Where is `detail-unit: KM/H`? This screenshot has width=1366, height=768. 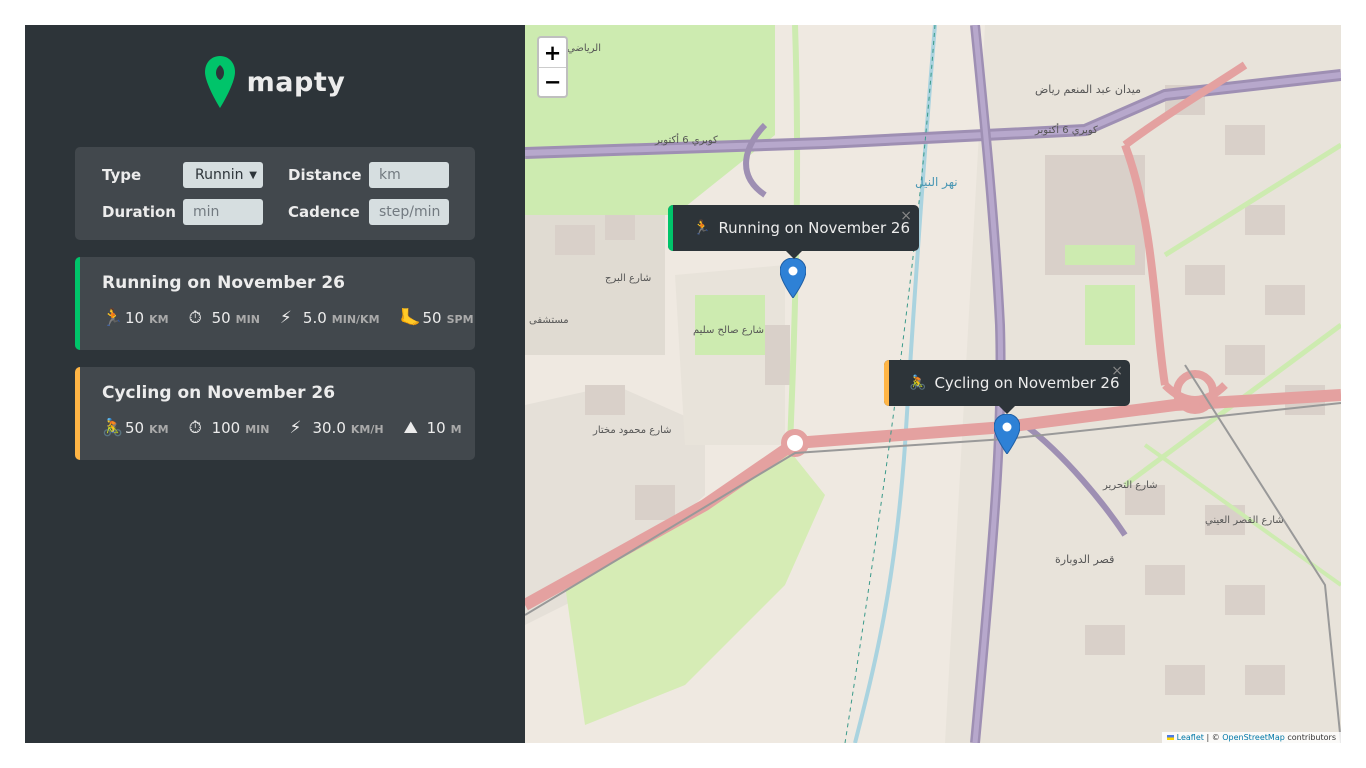 detail-unit: KM/H is located at coordinates (367, 429).